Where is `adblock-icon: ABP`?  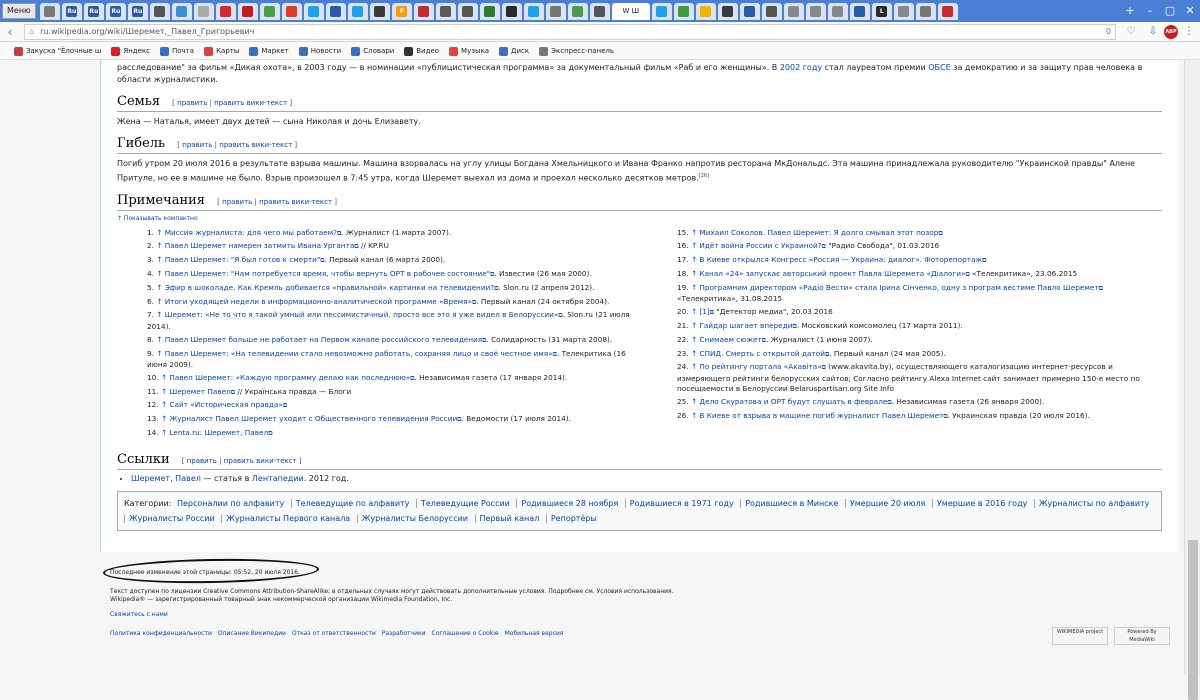
adblock-icon: ABP is located at coordinates (1171, 31).